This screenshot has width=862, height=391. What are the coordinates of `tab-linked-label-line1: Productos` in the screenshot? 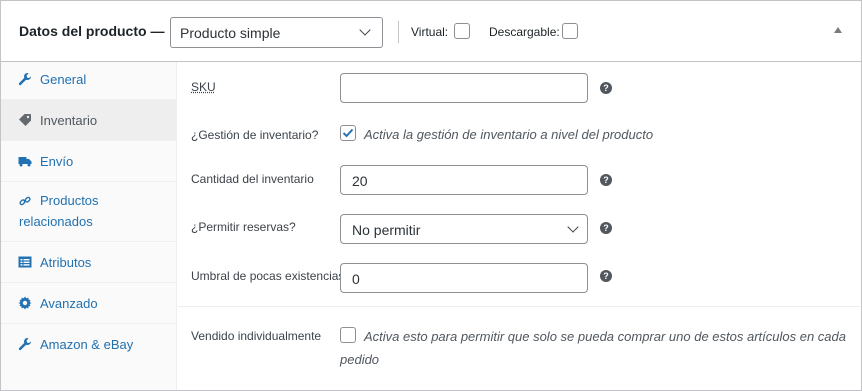 It's located at (69, 200).